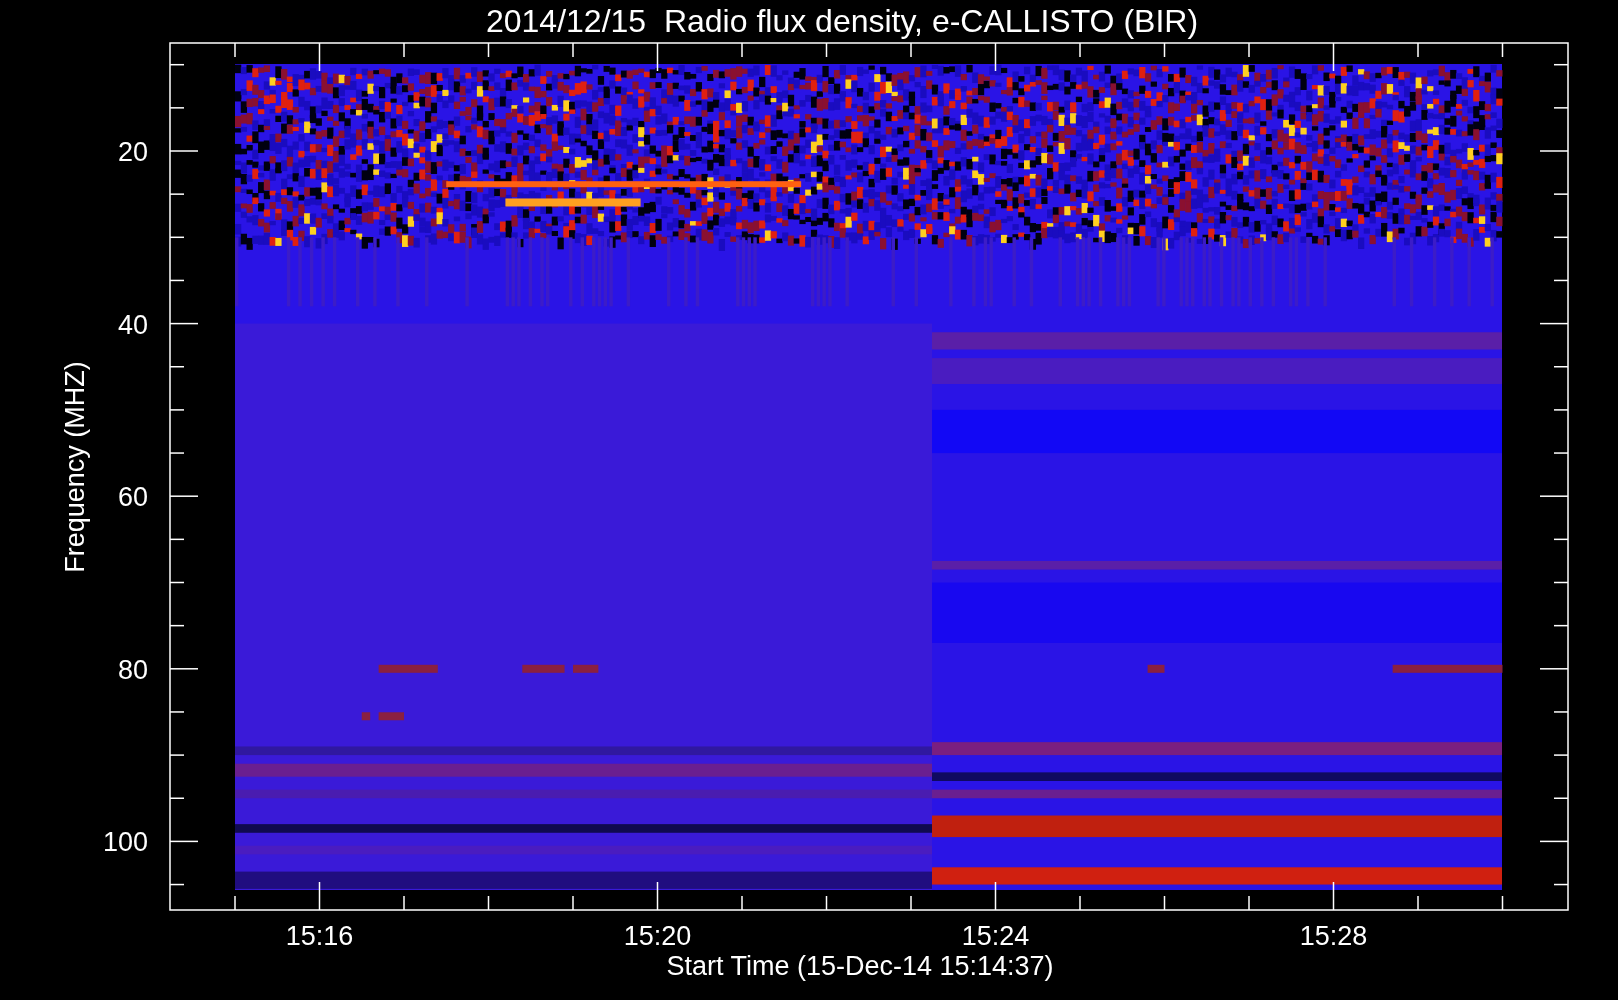 This screenshot has height=1000, width=1618. Describe the element at coordinates (995, 936) in the screenshot. I see `x-tick-label: 15:24` at that location.